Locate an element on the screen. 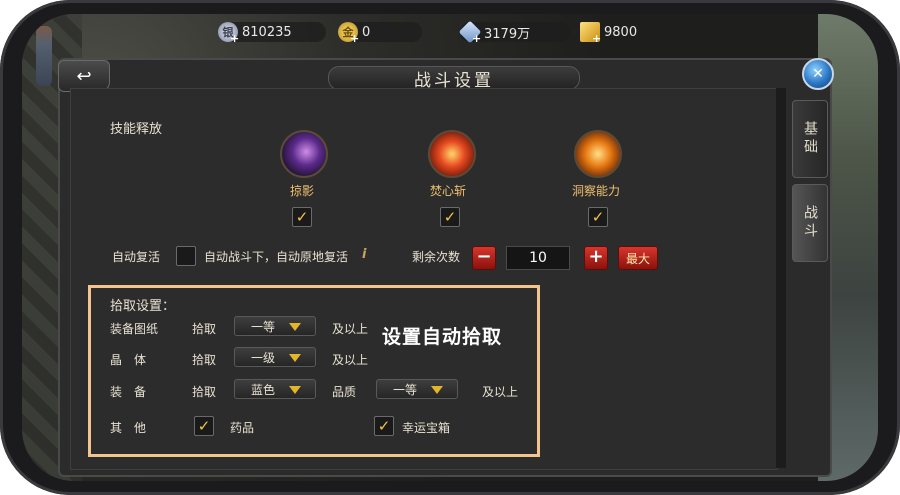 The image size is (900, 495). plus-icon: + is located at coordinates (596, 256).